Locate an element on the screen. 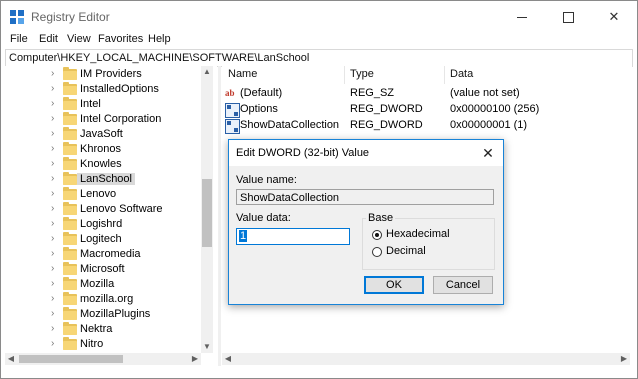 The image size is (638, 379). menu-help: Help is located at coordinates (159, 39).